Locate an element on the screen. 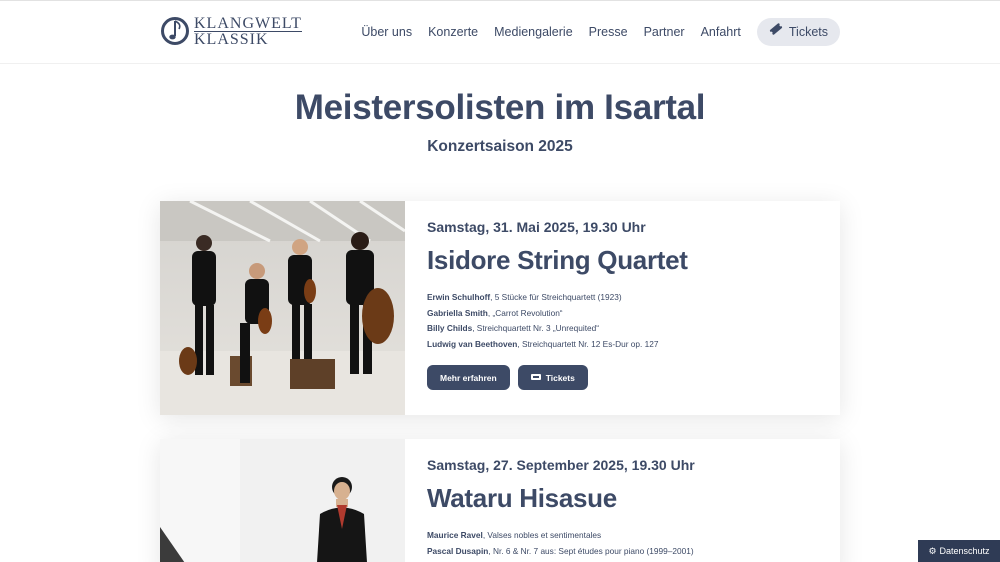 Image resolution: width=1000 pixels, height=562 pixels. privacy-label: Datenschutz is located at coordinates (964, 551).